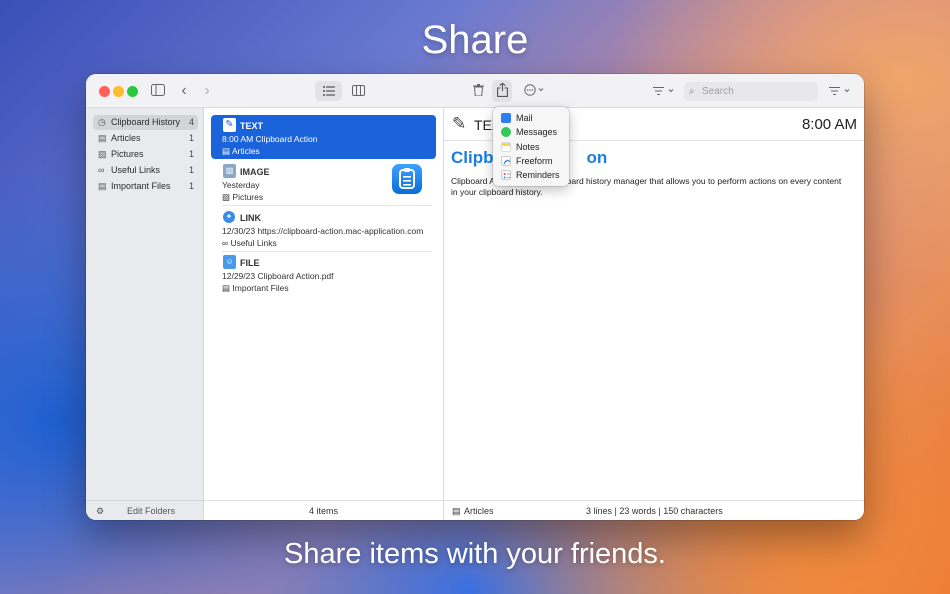  I want to click on clock-icon: ◷, so click(102, 122).